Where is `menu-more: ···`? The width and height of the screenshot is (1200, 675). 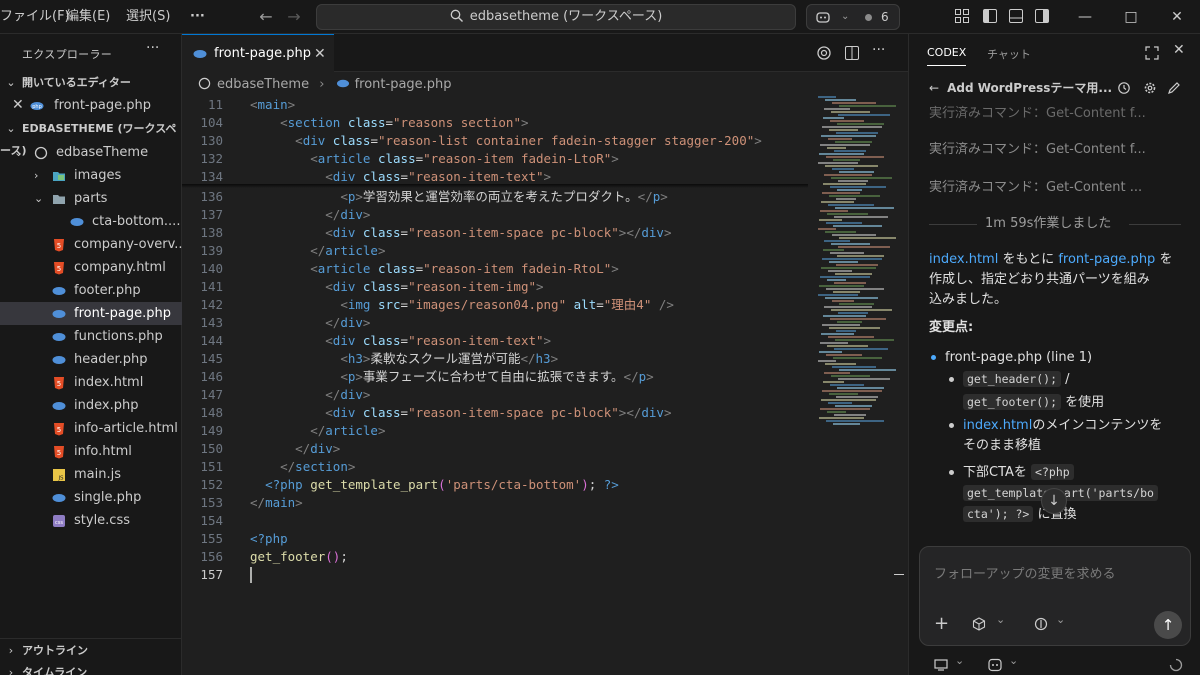
menu-more: ··· is located at coordinates (197, 17).